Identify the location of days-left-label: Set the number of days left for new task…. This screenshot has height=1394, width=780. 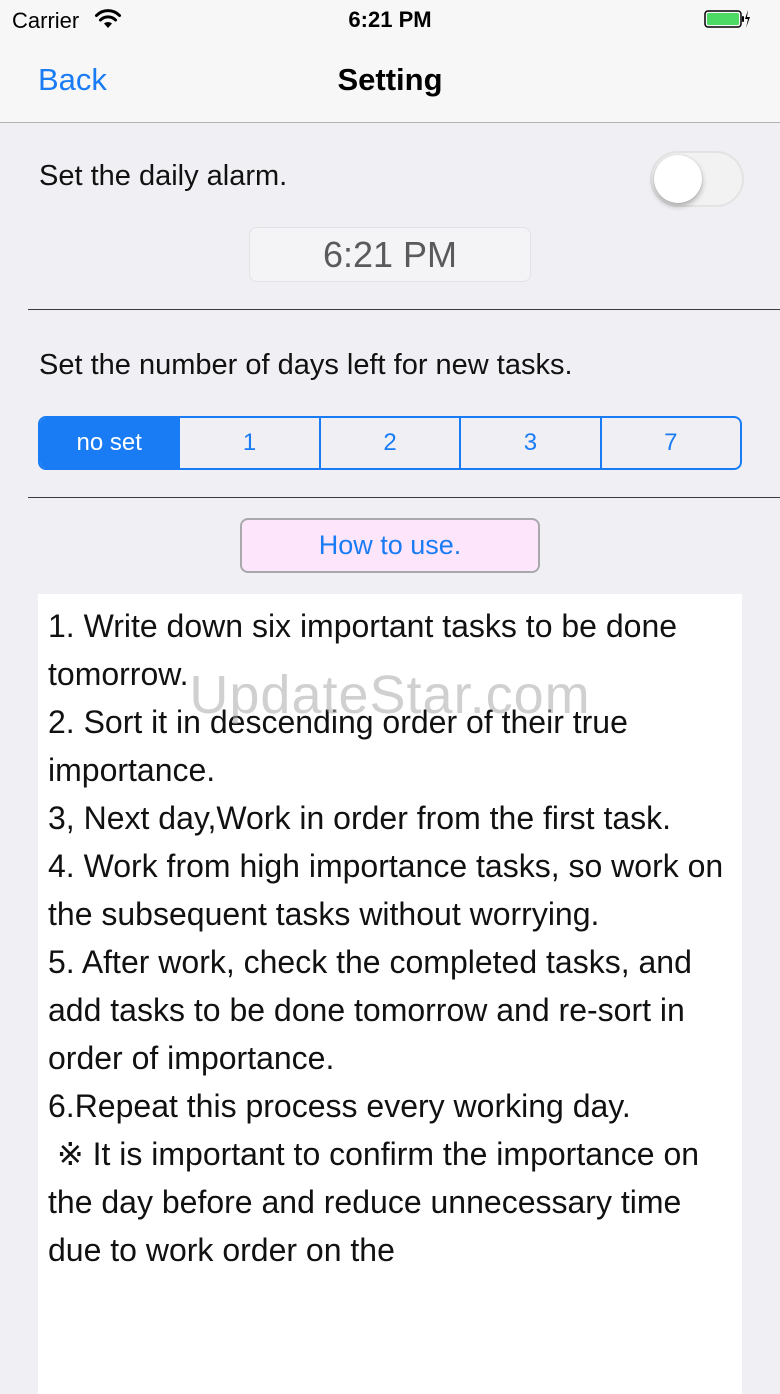
(306, 365).